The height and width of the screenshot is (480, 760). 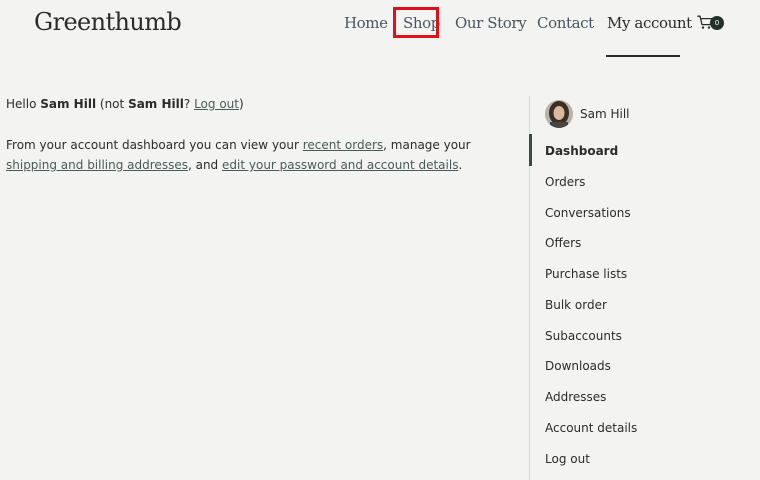 I want to click on sidebar-item-offers: Offers, so click(x=563, y=243).